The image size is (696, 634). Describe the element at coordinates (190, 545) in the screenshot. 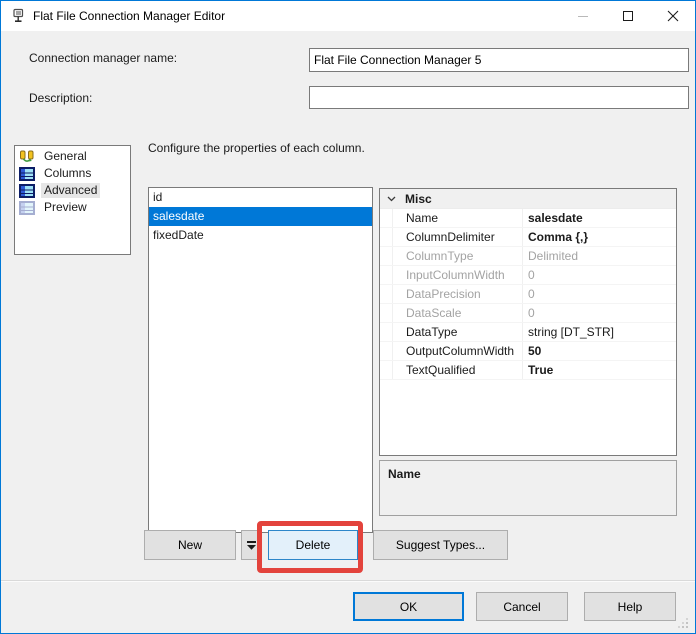

I see `new-button: New` at that location.